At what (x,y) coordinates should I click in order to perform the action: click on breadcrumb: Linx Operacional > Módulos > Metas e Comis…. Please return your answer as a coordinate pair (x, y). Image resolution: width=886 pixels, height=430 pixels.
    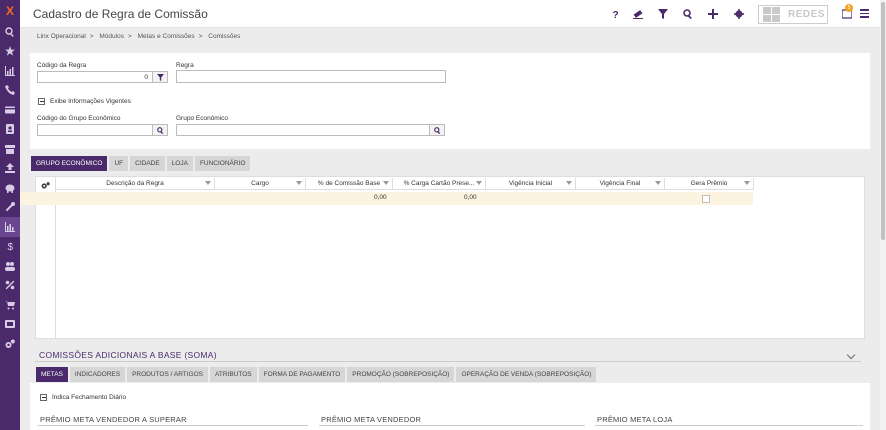
    Looking at the image, I should click on (139, 36).